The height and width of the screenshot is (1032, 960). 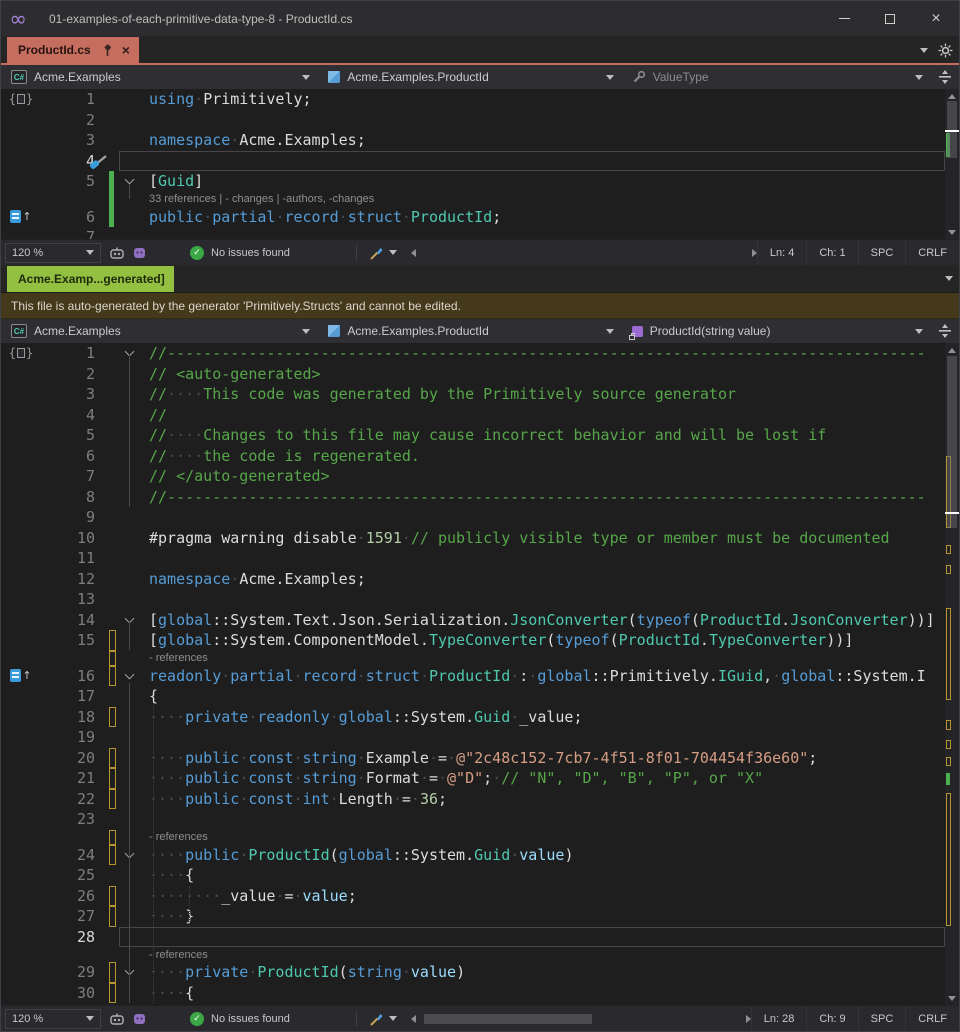 I want to click on tab-productid-cs: ProductId.cs ×, so click(x=73, y=50).